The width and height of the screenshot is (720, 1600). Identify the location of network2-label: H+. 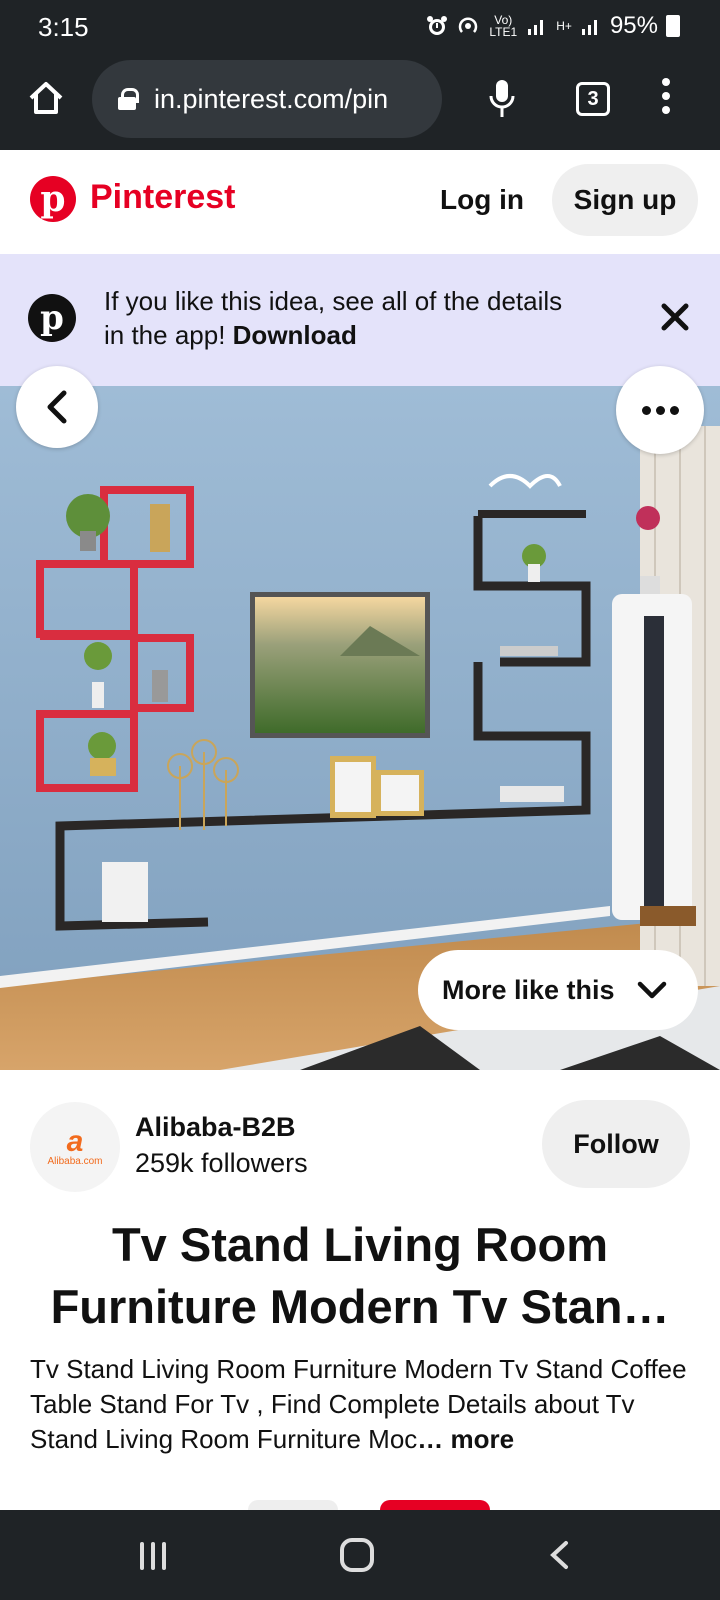
(564, 26).